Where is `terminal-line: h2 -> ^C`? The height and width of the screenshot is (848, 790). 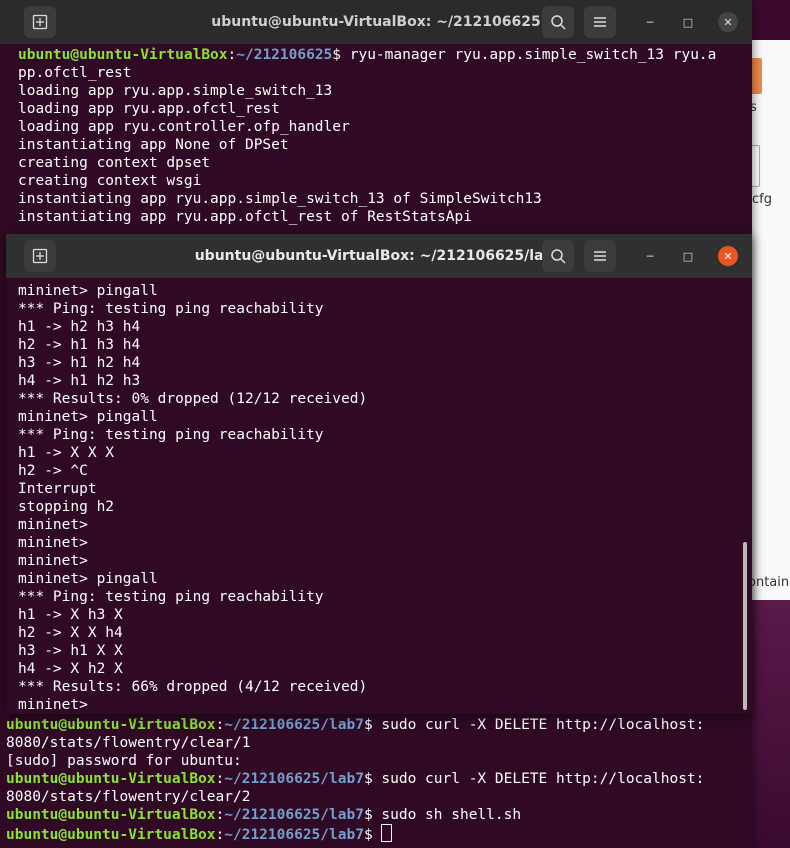
terminal-line: h2 -> ^C is located at coordinates (53, 471).